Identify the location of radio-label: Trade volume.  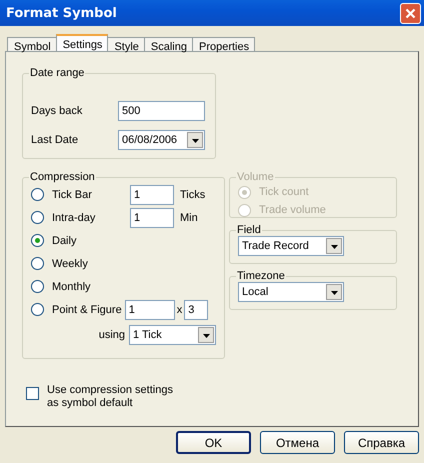
(292, 210).